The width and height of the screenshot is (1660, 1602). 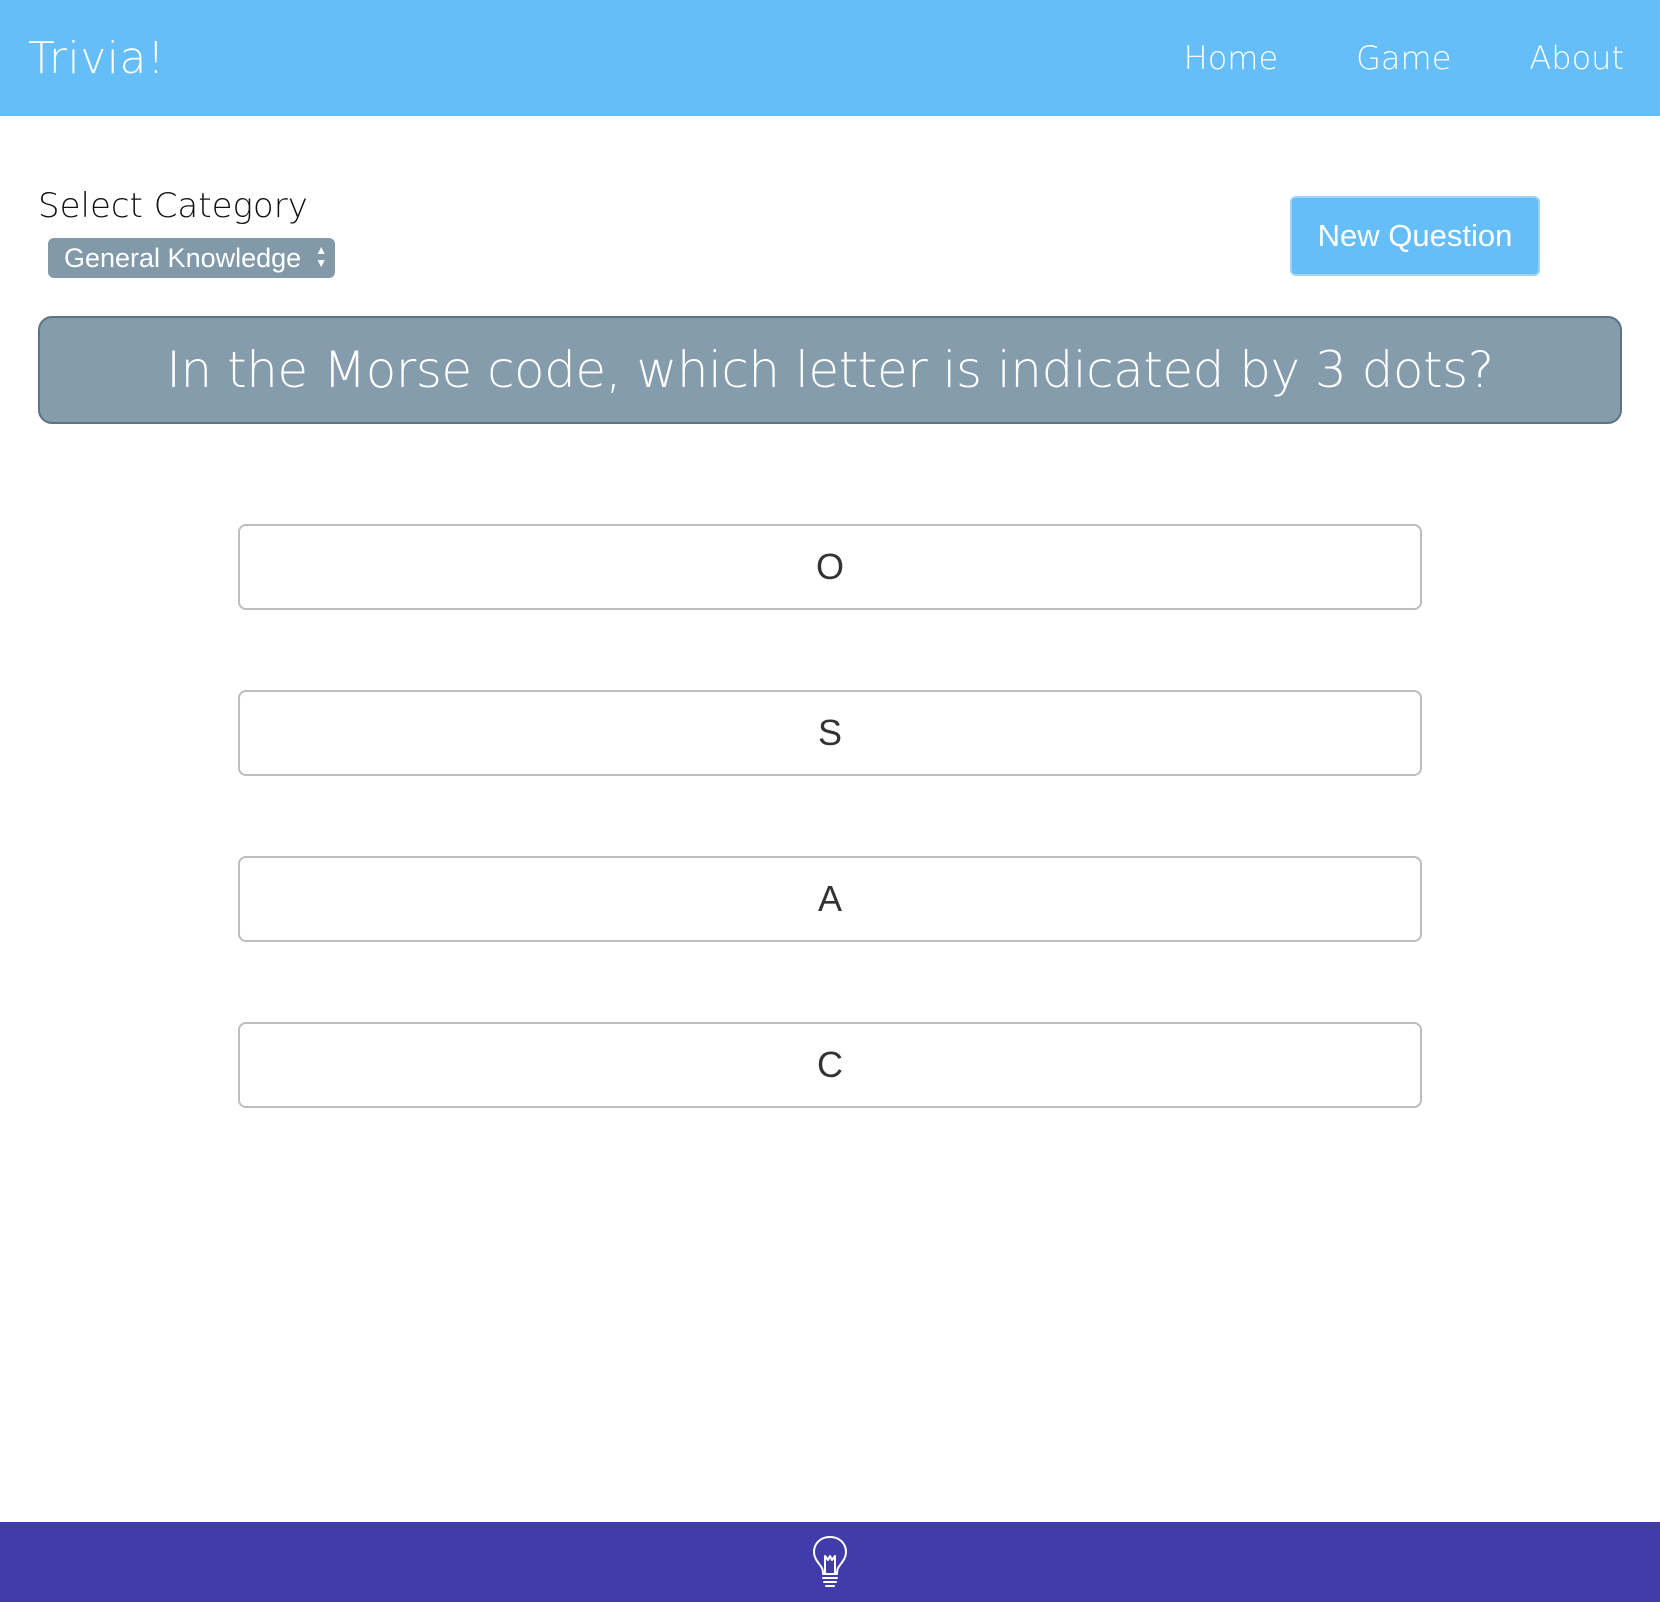 What do you see at coordinates (173, 206) in the screenshot?
I see `category-label: Select Category` at bounding box center [173, 206].